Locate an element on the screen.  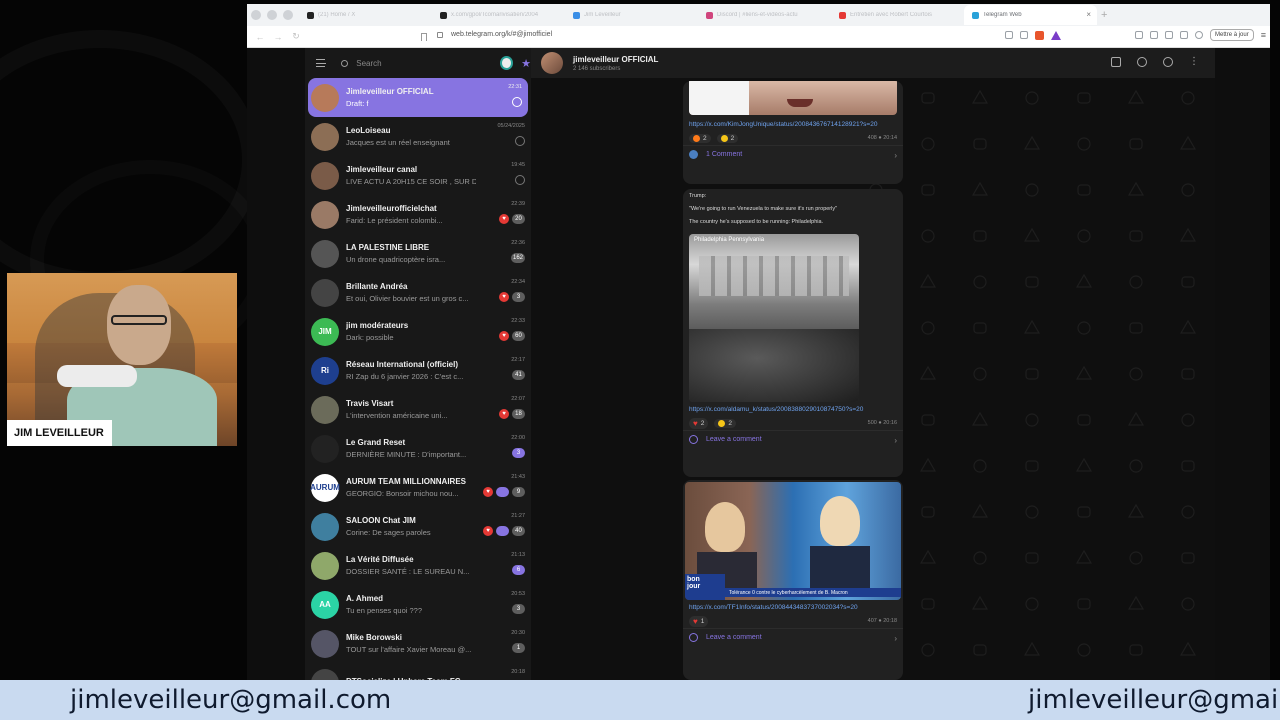
post-time: 20:16 is located at coordinates (890, 423).